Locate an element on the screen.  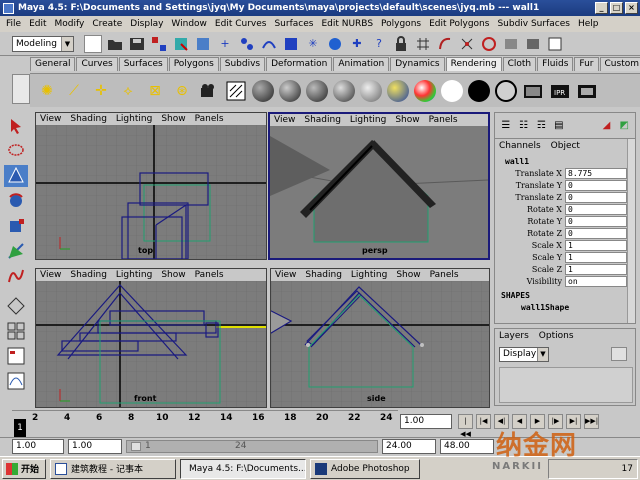
open-scene-icon is located at coordinates (115, 44).